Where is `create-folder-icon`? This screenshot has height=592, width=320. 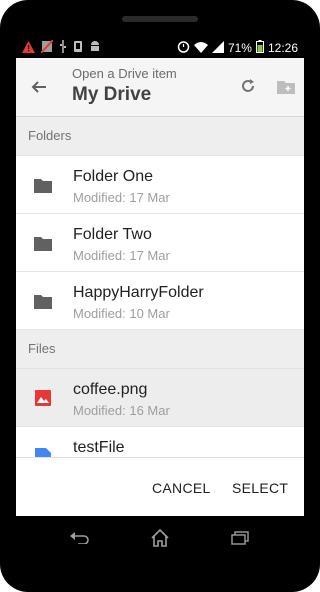 create-folder-icon is located at coordinates (286, 87).